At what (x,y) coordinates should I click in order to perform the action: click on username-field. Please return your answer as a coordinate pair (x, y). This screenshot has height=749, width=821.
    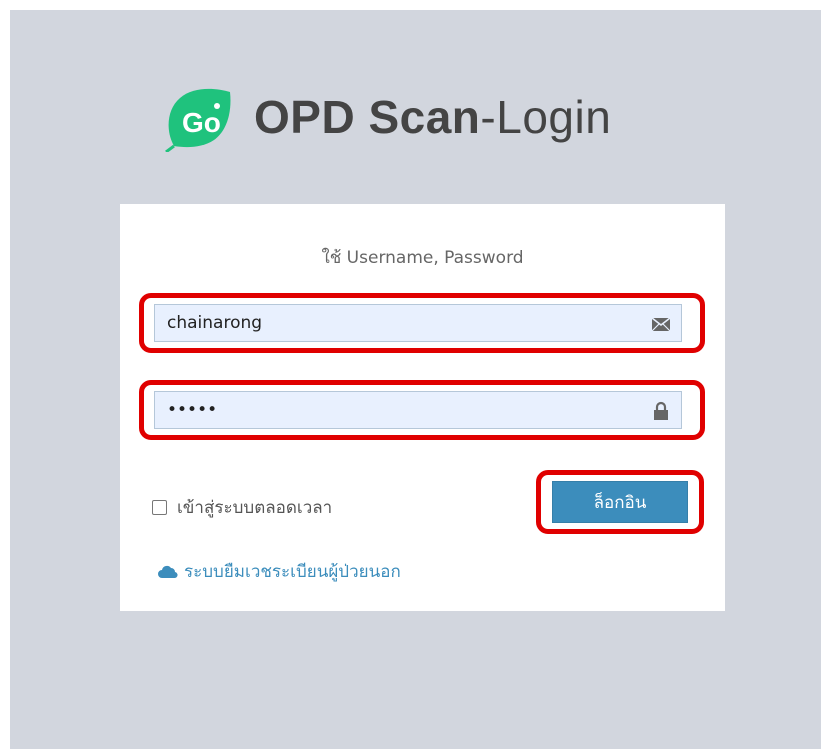
    Looking at the image, I should click on (418, 323).